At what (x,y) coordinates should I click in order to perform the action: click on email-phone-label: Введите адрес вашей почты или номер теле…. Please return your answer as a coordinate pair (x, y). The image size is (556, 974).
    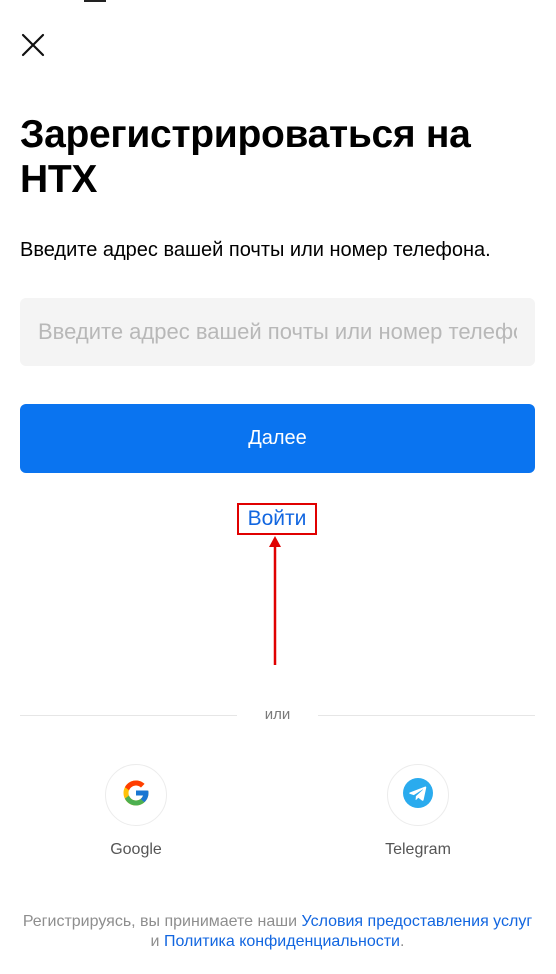
    Looking at the image, I should click on (255, 250).